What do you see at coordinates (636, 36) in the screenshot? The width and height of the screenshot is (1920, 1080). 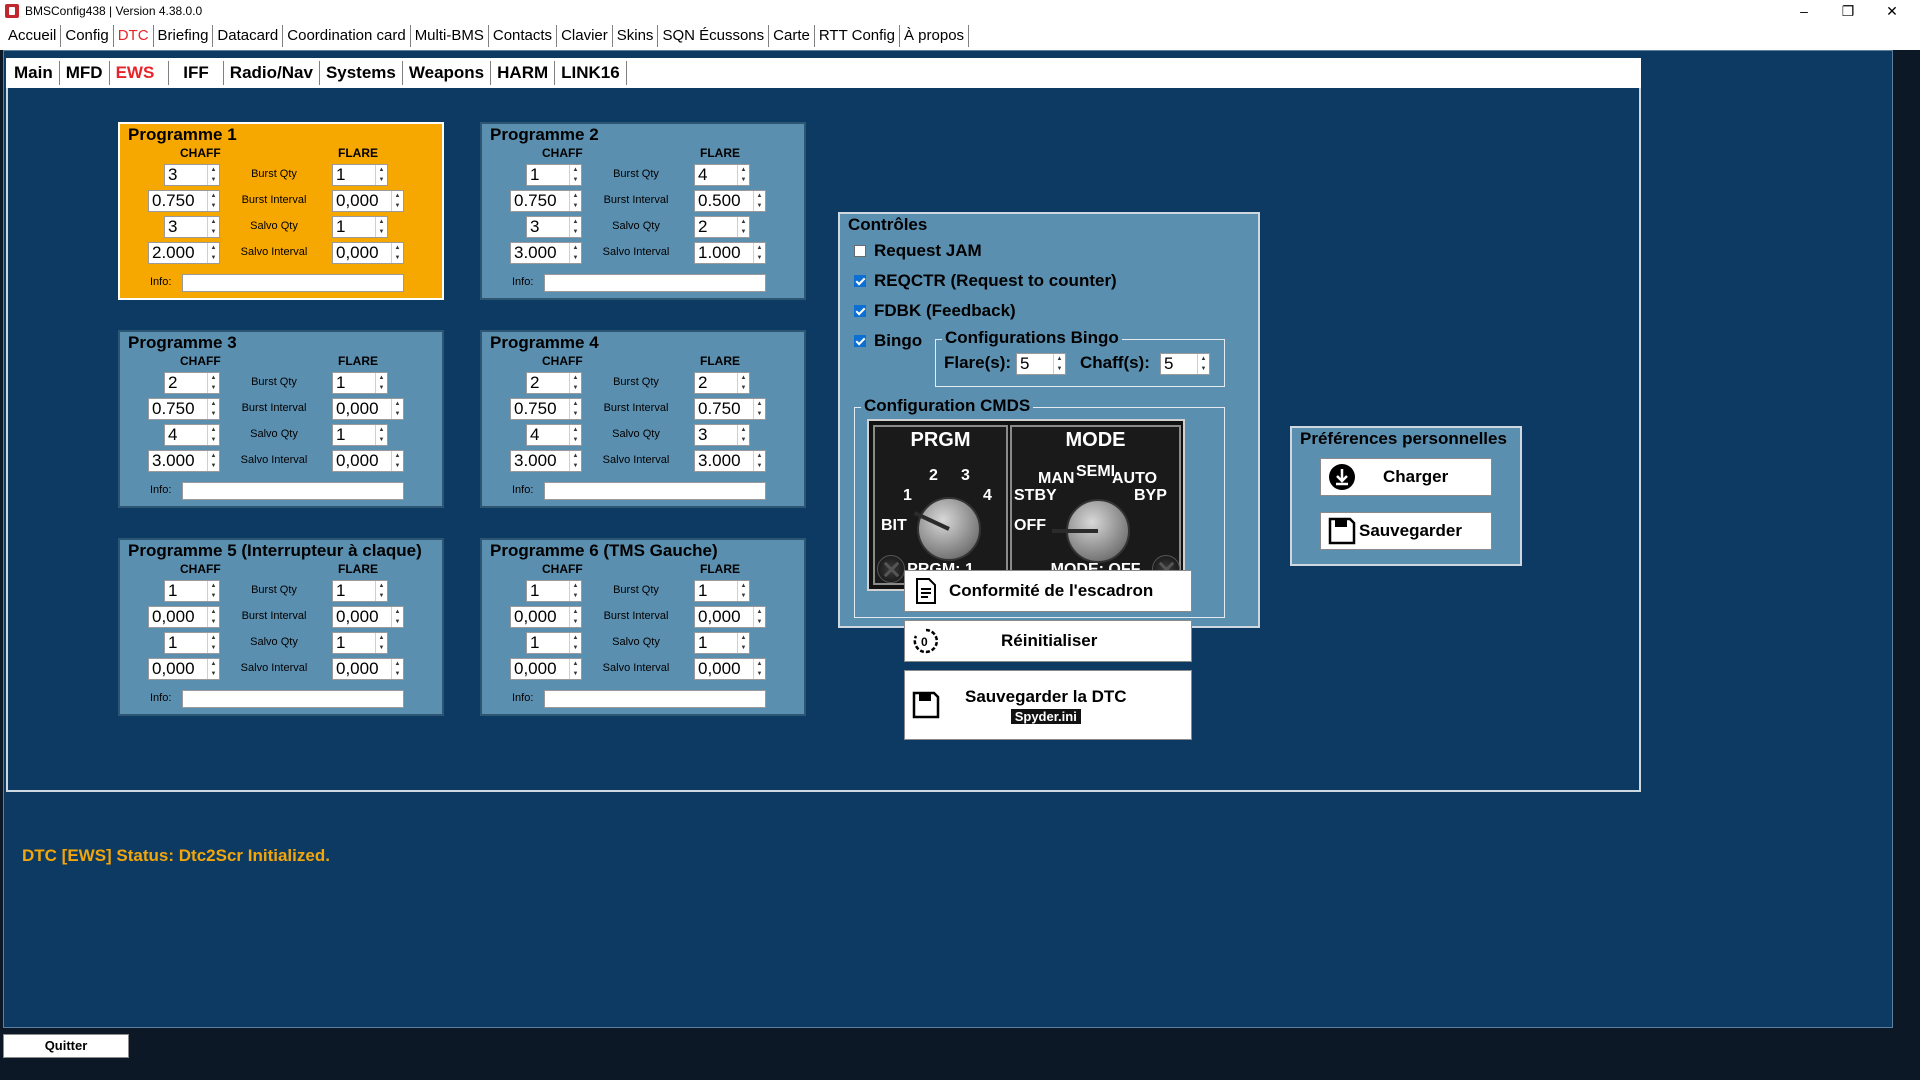 I see `menu-item: Skins` at bounding box center [636, 36].